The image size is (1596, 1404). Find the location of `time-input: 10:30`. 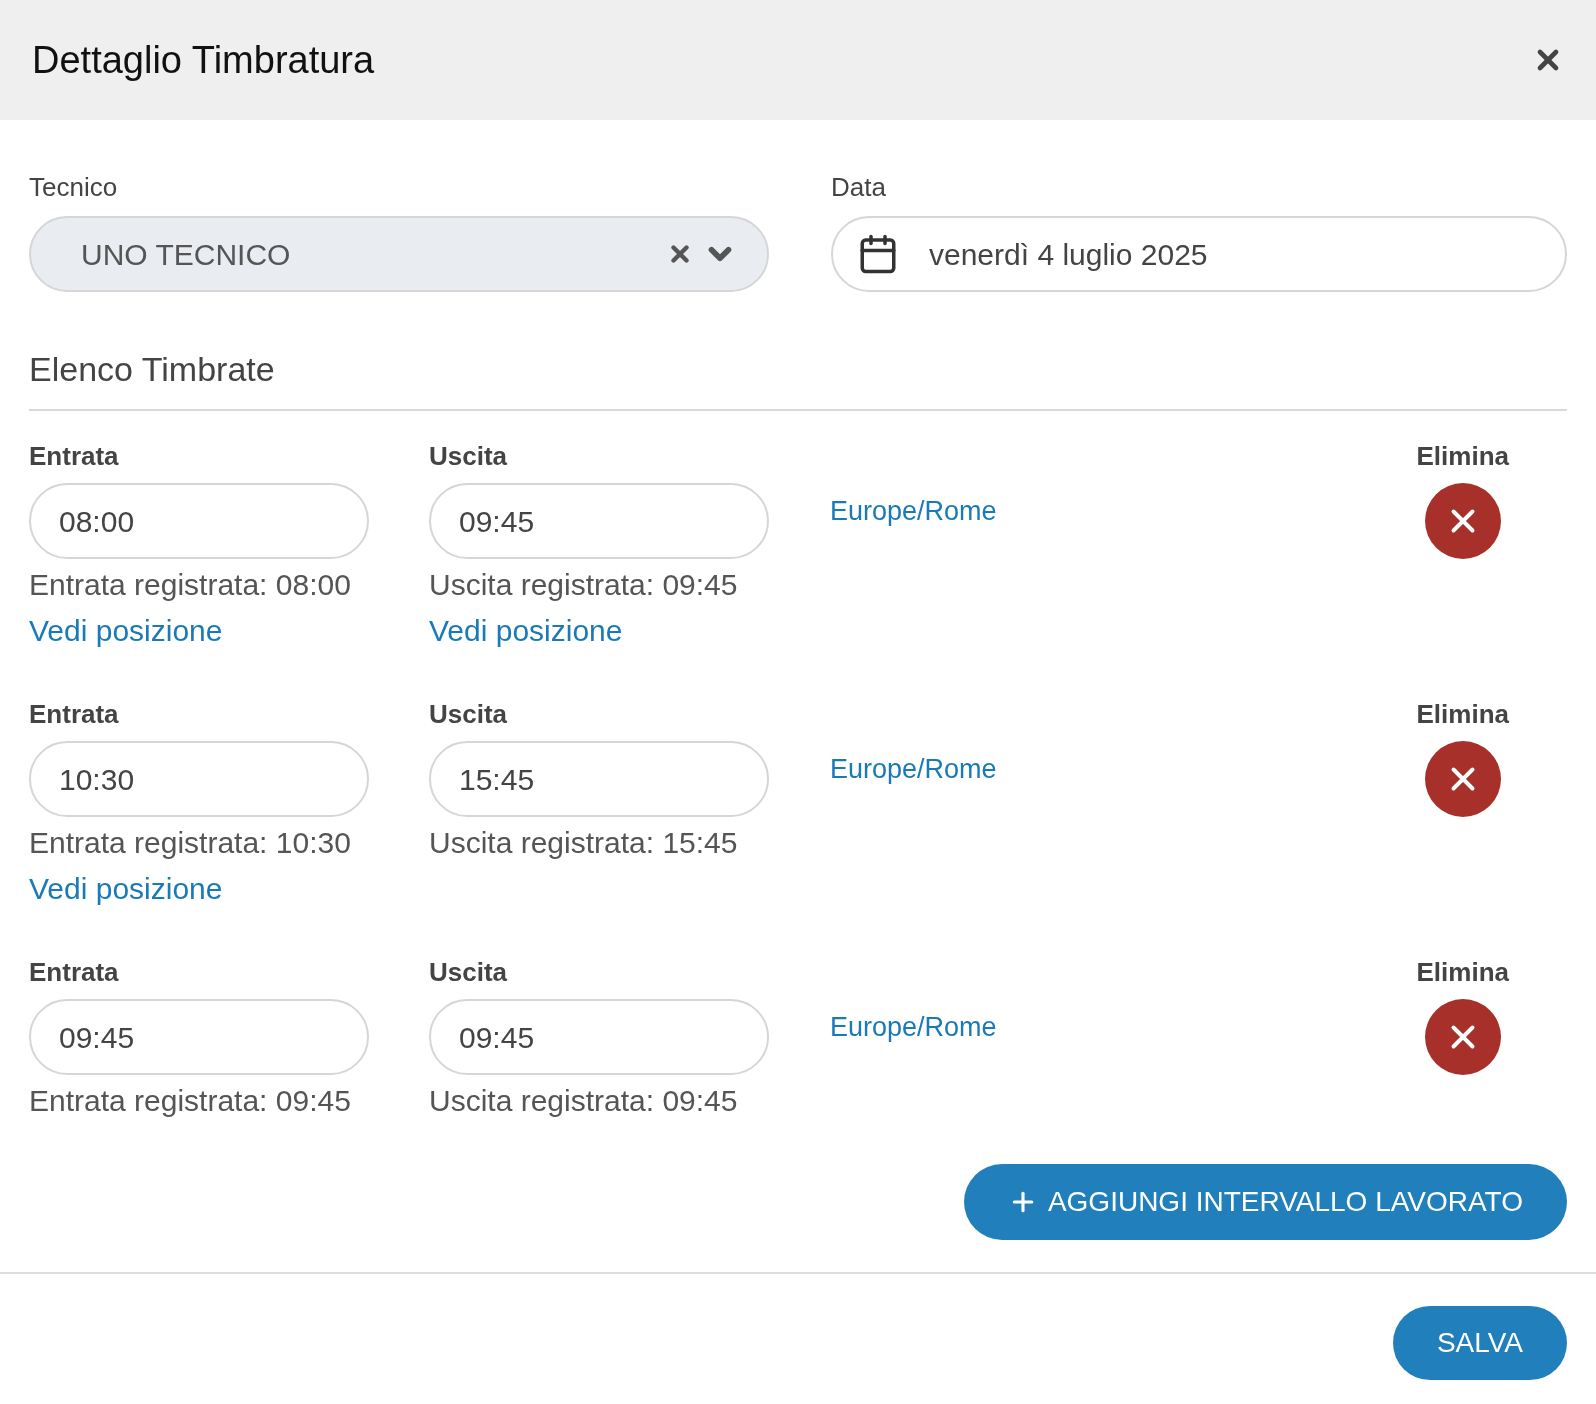

time-input: 10:30 is located at coordinates (199, 779).